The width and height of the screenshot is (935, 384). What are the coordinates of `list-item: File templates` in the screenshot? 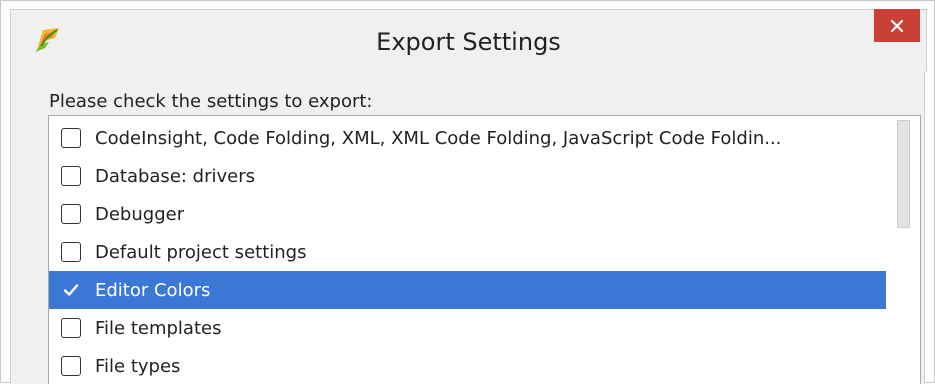 It's located at (468, 328).